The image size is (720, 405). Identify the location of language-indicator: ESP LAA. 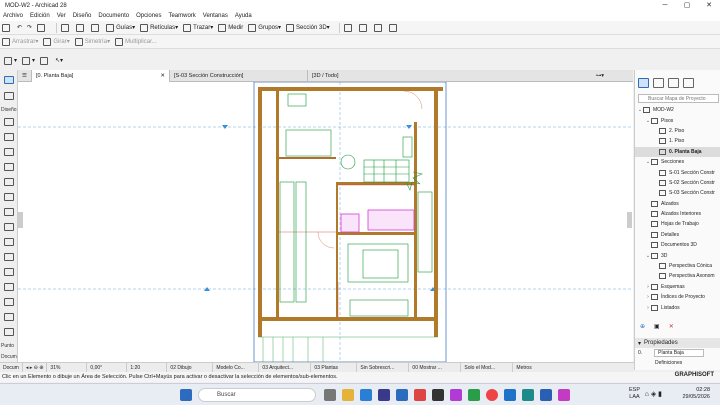
(634, 394).